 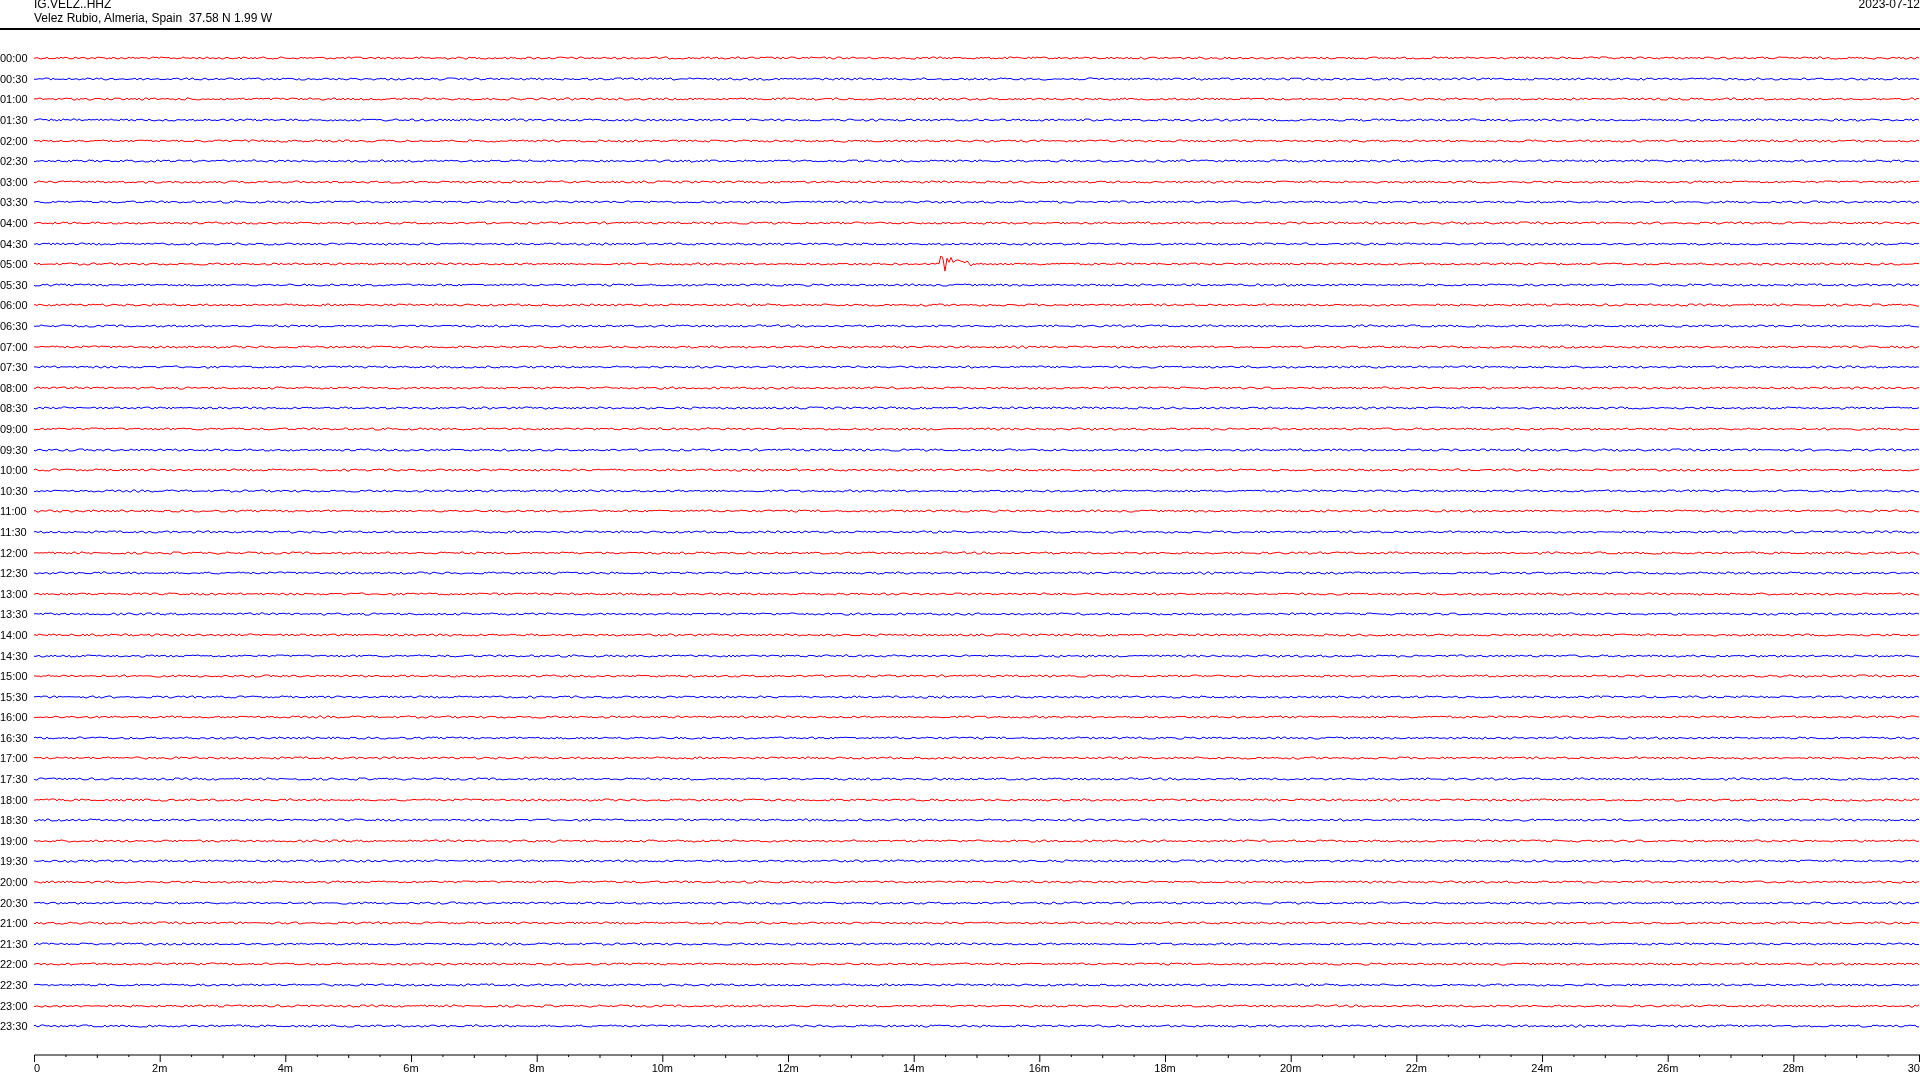 I want to click on time-label: 14:00, so click(x=14, y=634).